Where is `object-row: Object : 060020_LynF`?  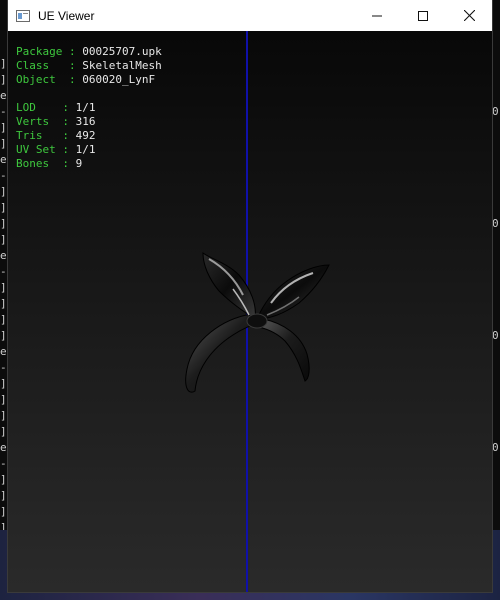 object-row: Object : 060020_LynF is located at coordinates (86, 79).